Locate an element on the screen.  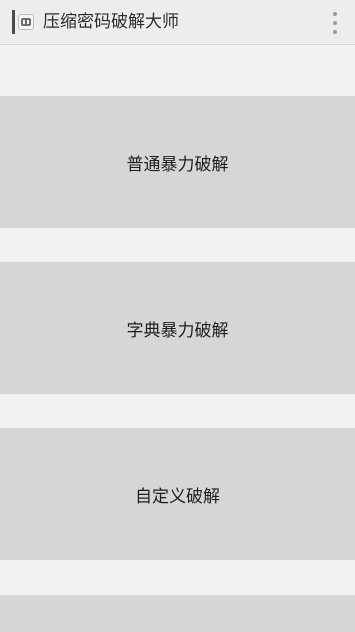
app-icon-badge is located at coordinates (26, 22).